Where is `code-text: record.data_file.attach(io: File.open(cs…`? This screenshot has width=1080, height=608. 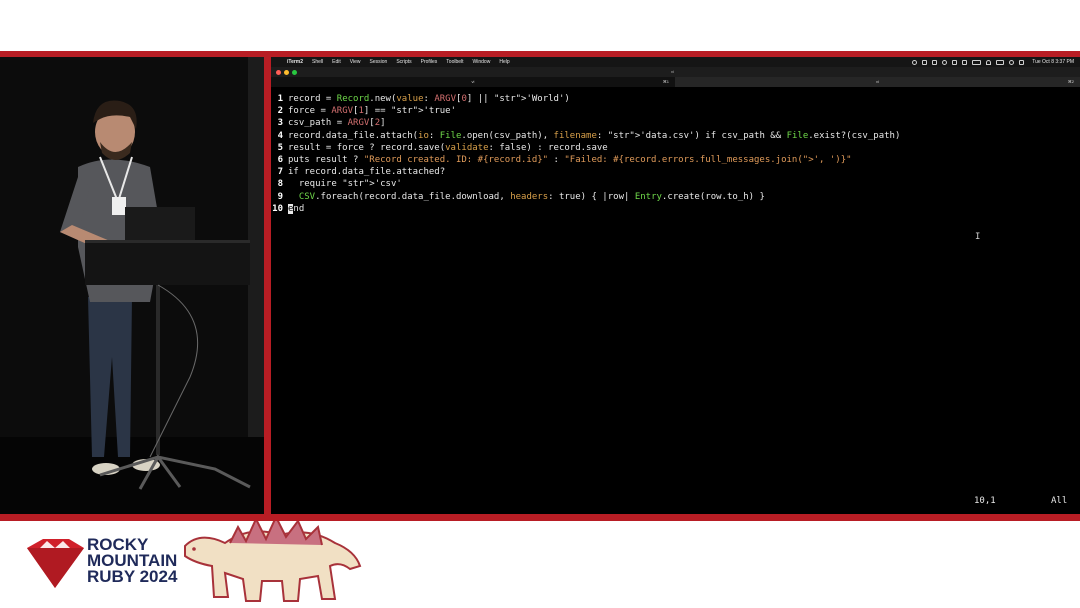 code-text: record.data_file.attach(io: File.open(cs… is located at coordinates (594, 136).